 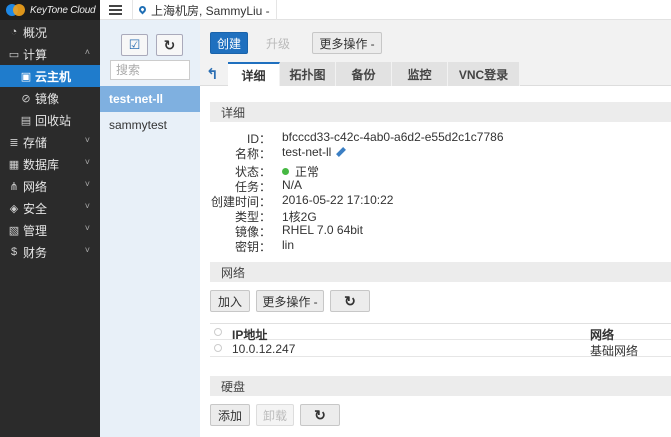 I want to click on sidebar-item-label: 计算, so click(x=35, y=54).